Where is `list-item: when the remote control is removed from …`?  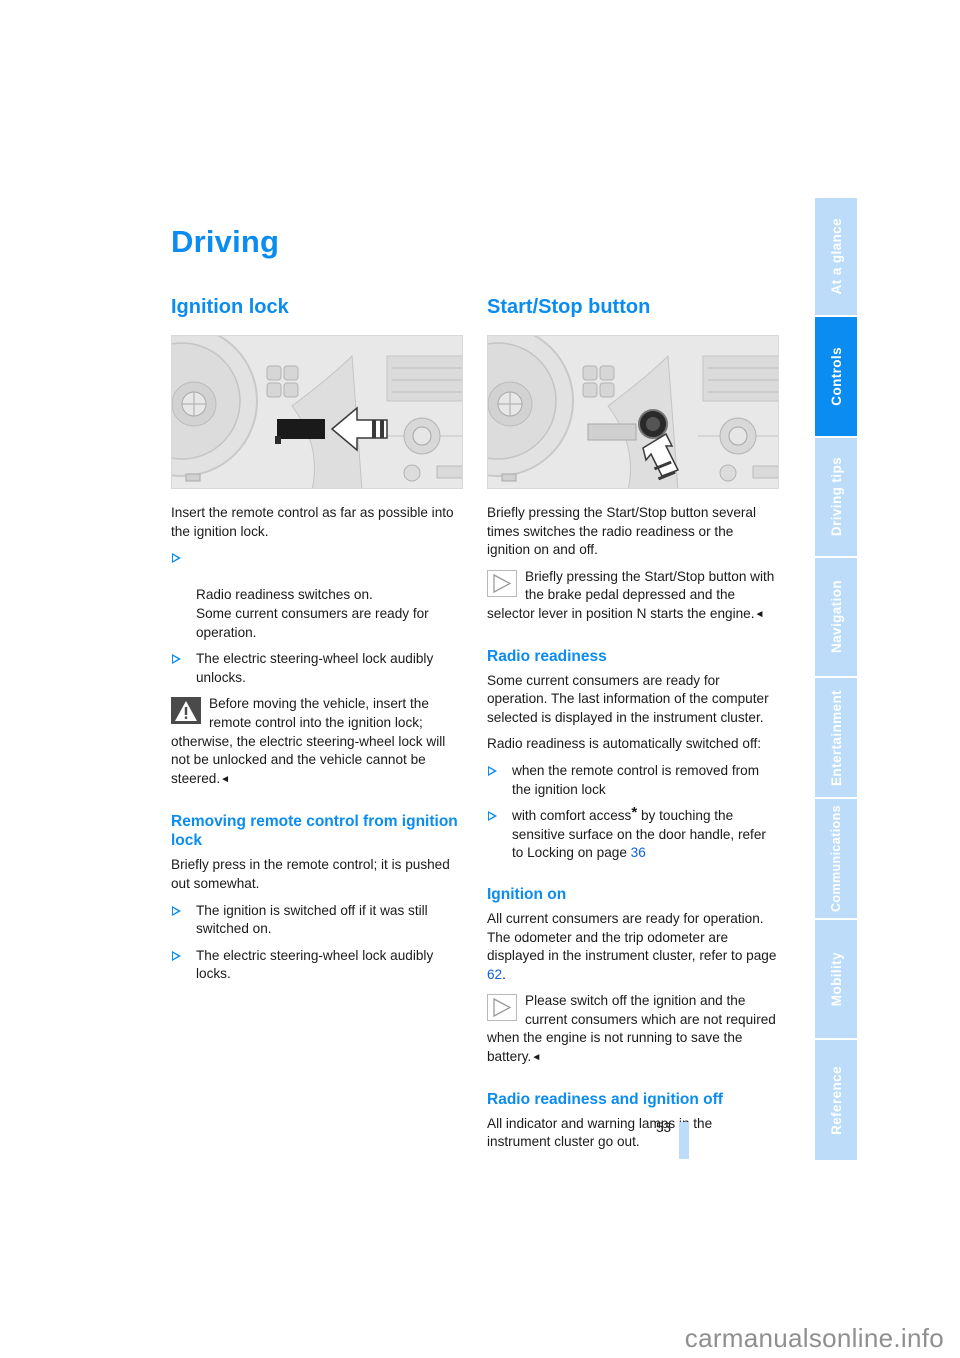 list-item: when the remote control is removed from … is located at coordinates (633, 780).